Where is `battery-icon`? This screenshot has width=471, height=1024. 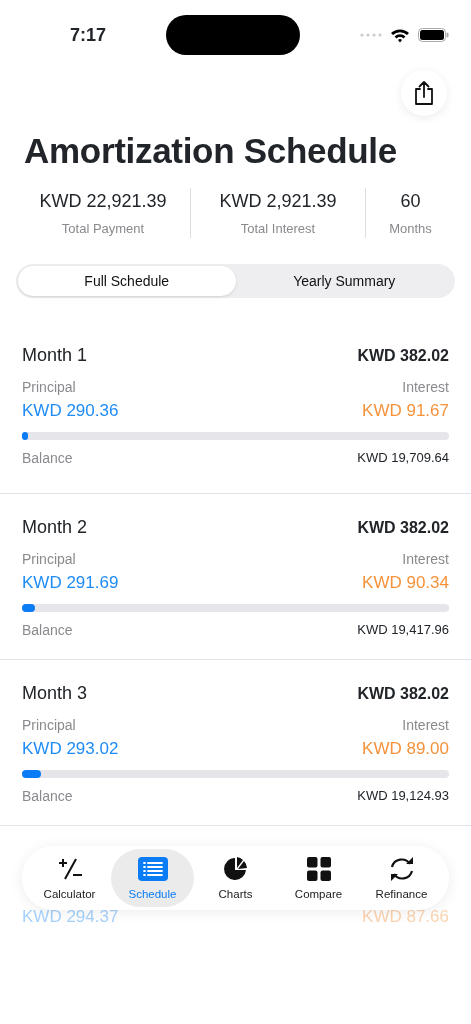
battery-icon is located at coordinates (433, 35).